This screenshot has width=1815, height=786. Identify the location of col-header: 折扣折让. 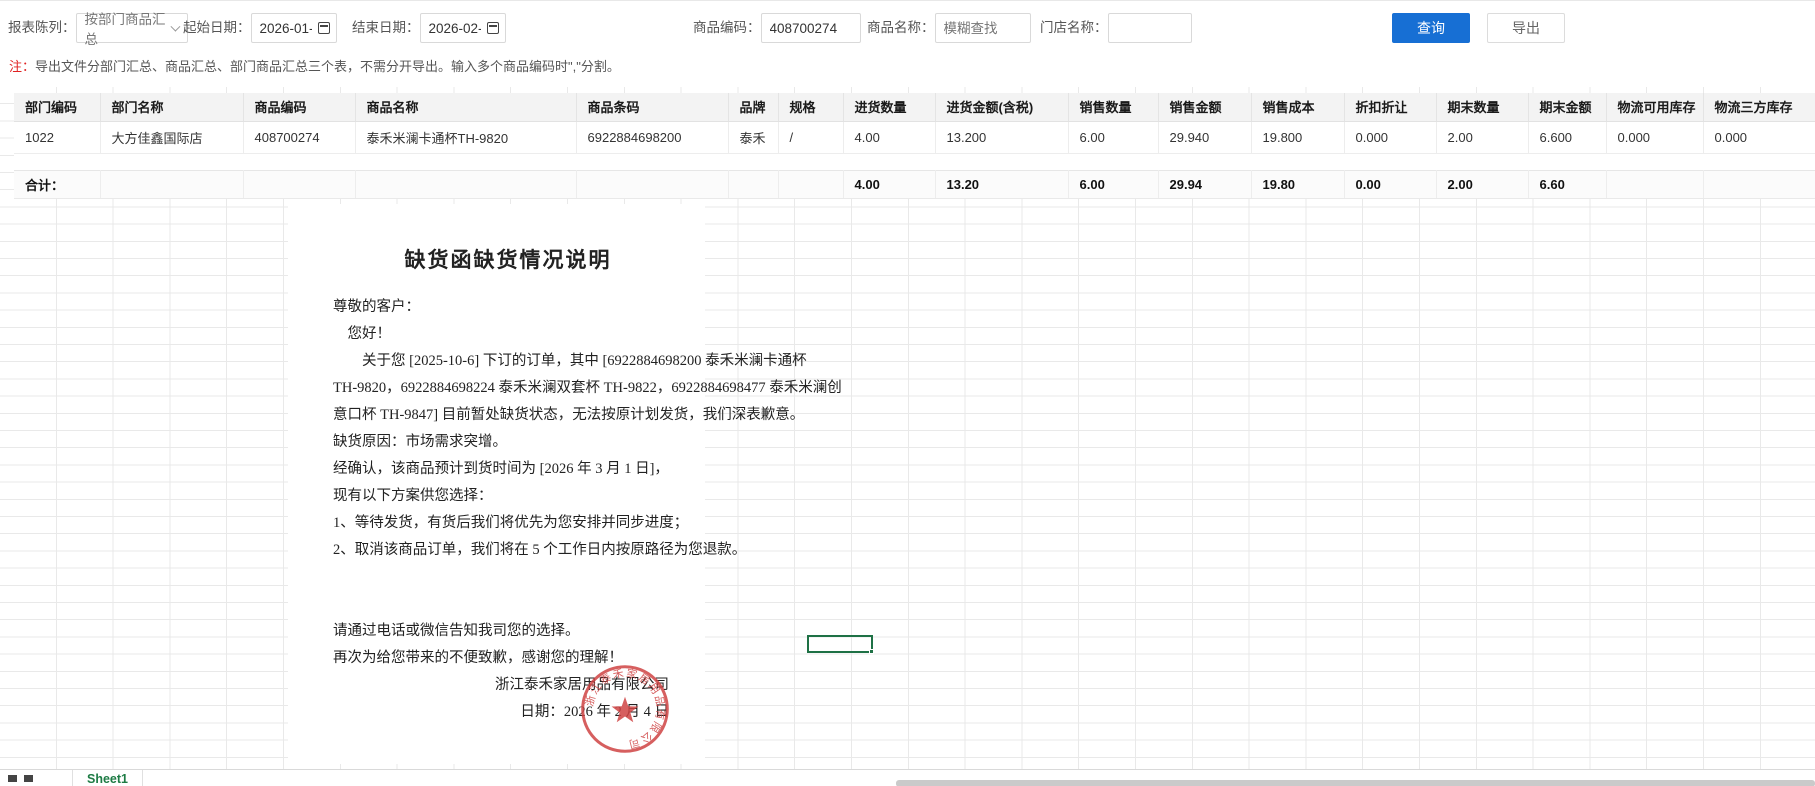
(1390, 107).